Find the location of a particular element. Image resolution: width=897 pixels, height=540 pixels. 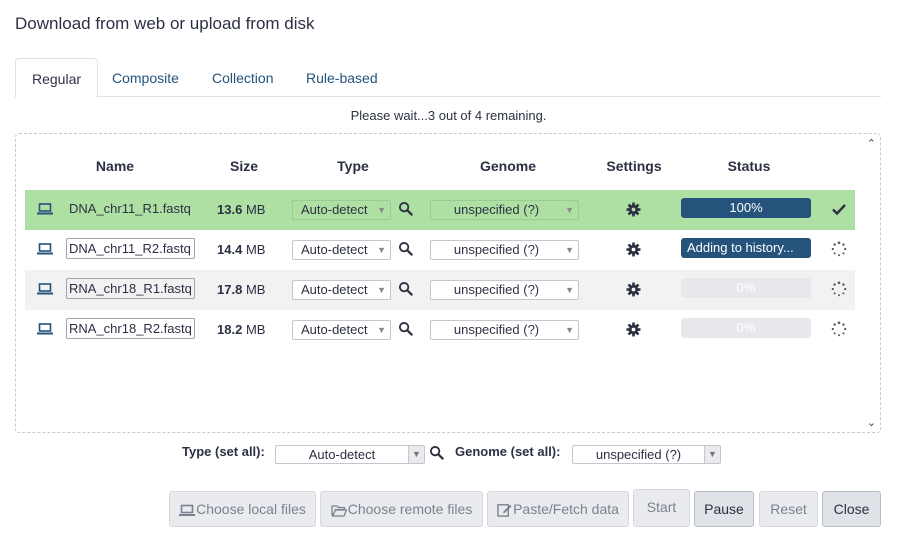

check-icon is located at coordinates (839, 210).